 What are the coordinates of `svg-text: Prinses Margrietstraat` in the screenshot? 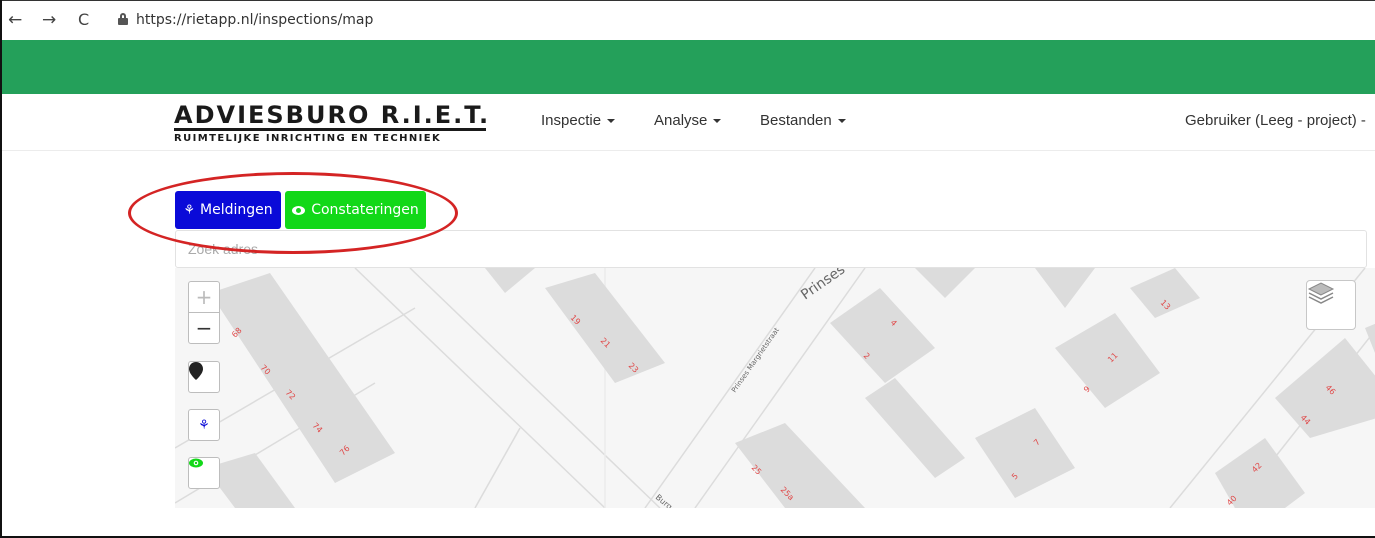 It's located at (755, 360).